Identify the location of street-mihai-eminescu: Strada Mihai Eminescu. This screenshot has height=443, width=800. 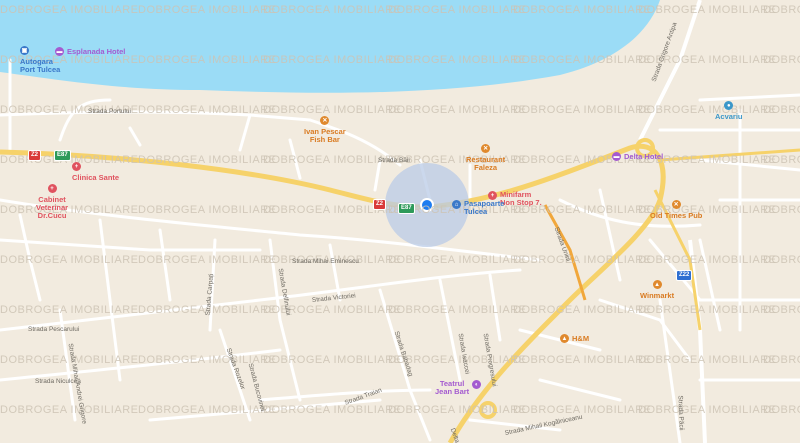
(325, 261).